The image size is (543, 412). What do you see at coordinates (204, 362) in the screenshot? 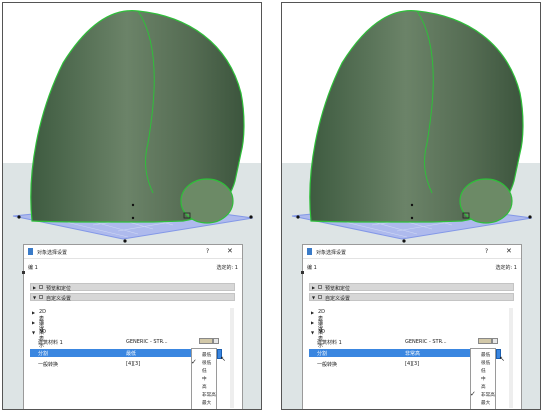
I see `dropdown-option: ✓ 很低` at bounding box center [204, 362].